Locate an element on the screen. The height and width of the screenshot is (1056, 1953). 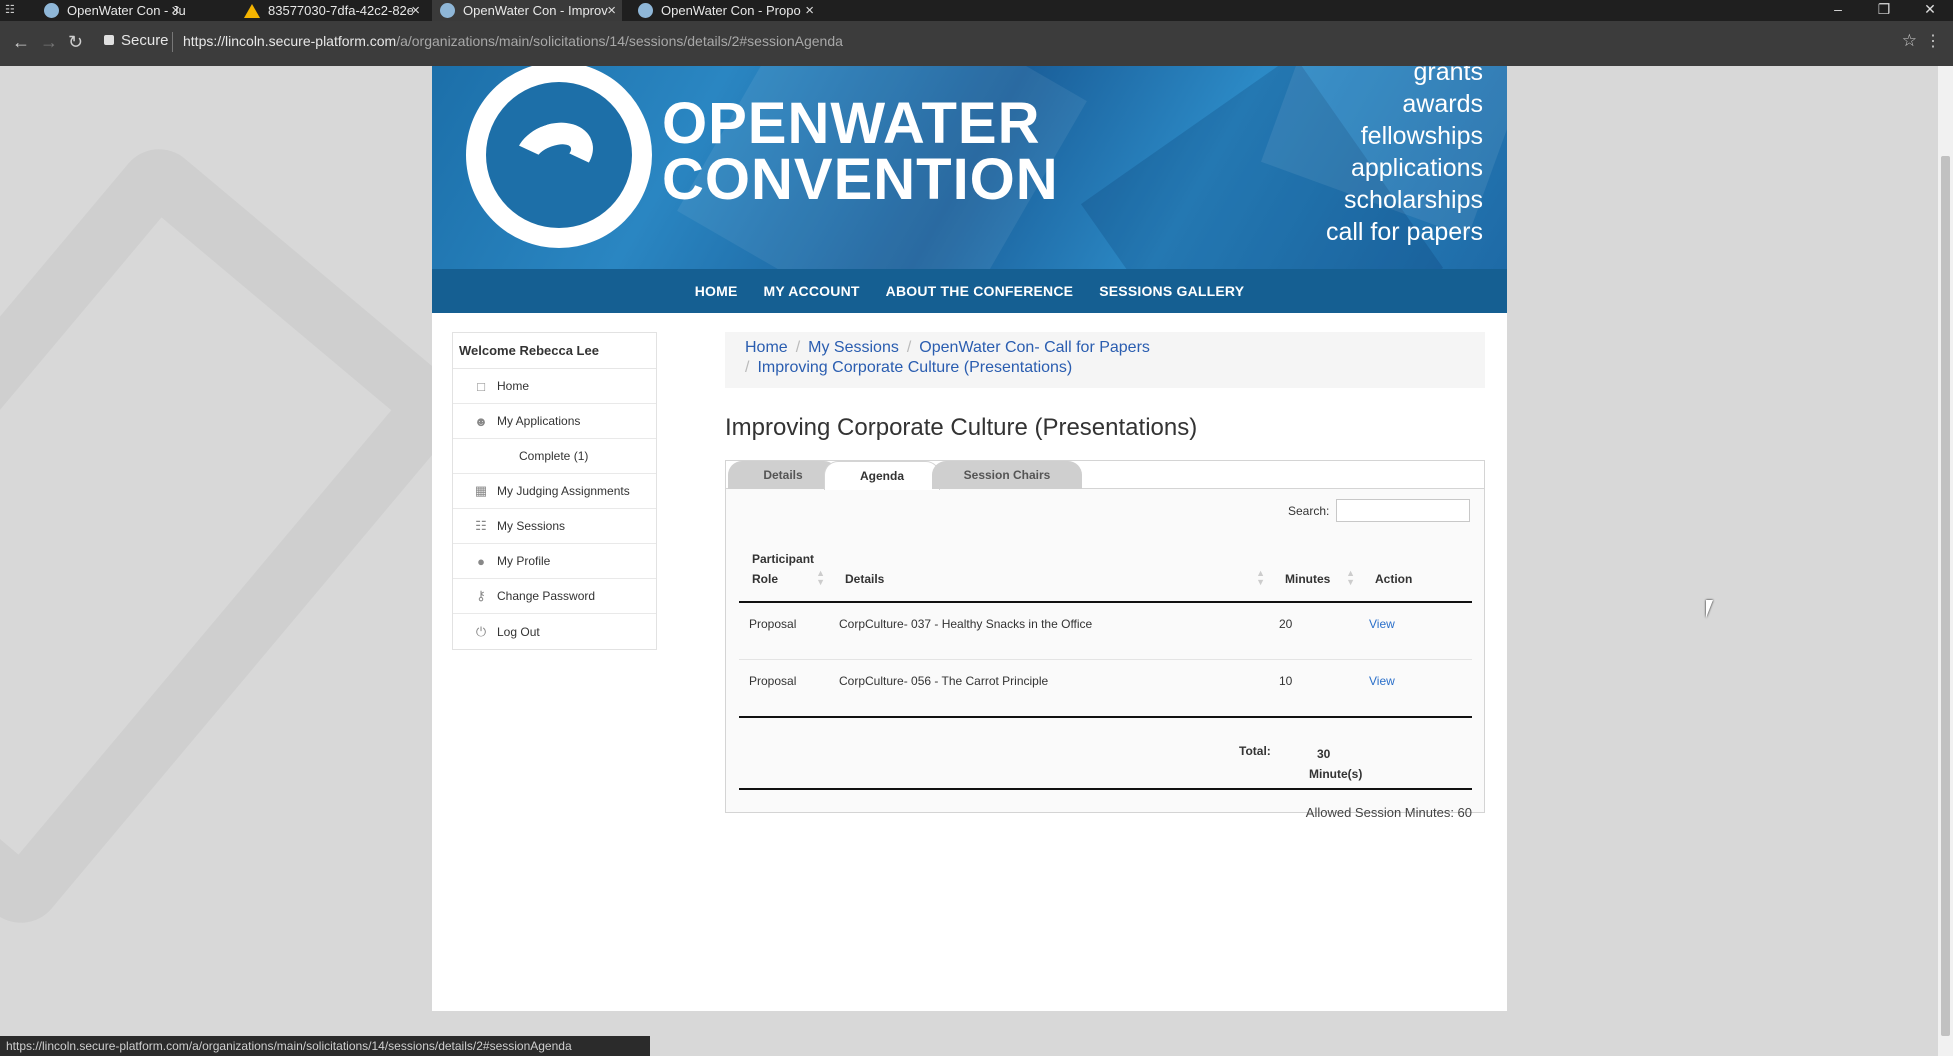
close-window-icon: ✕ is located at coordinates (1930, 10).